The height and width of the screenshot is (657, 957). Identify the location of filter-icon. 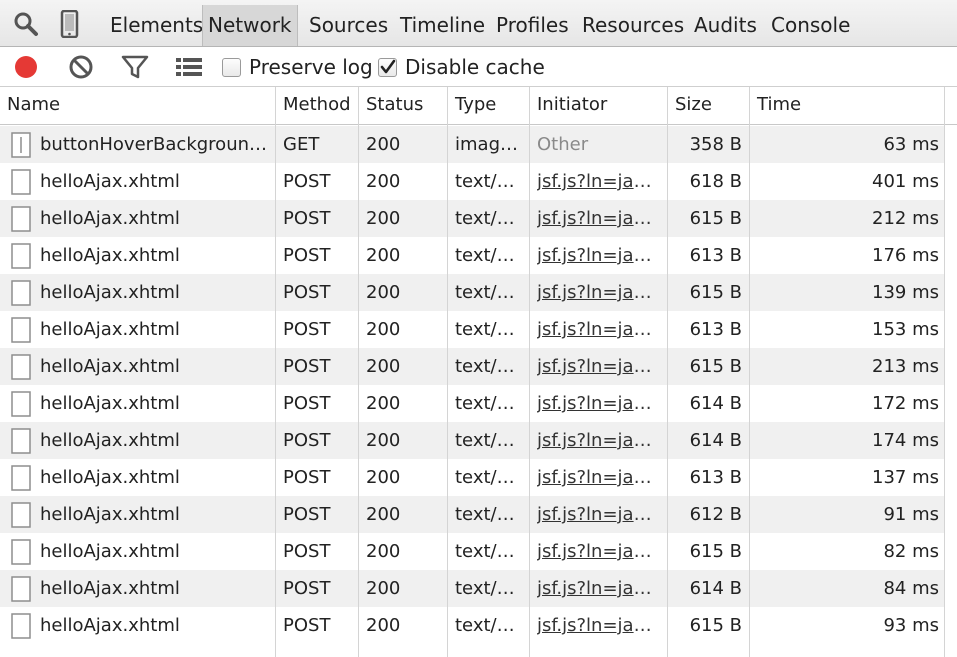
(135, 67).